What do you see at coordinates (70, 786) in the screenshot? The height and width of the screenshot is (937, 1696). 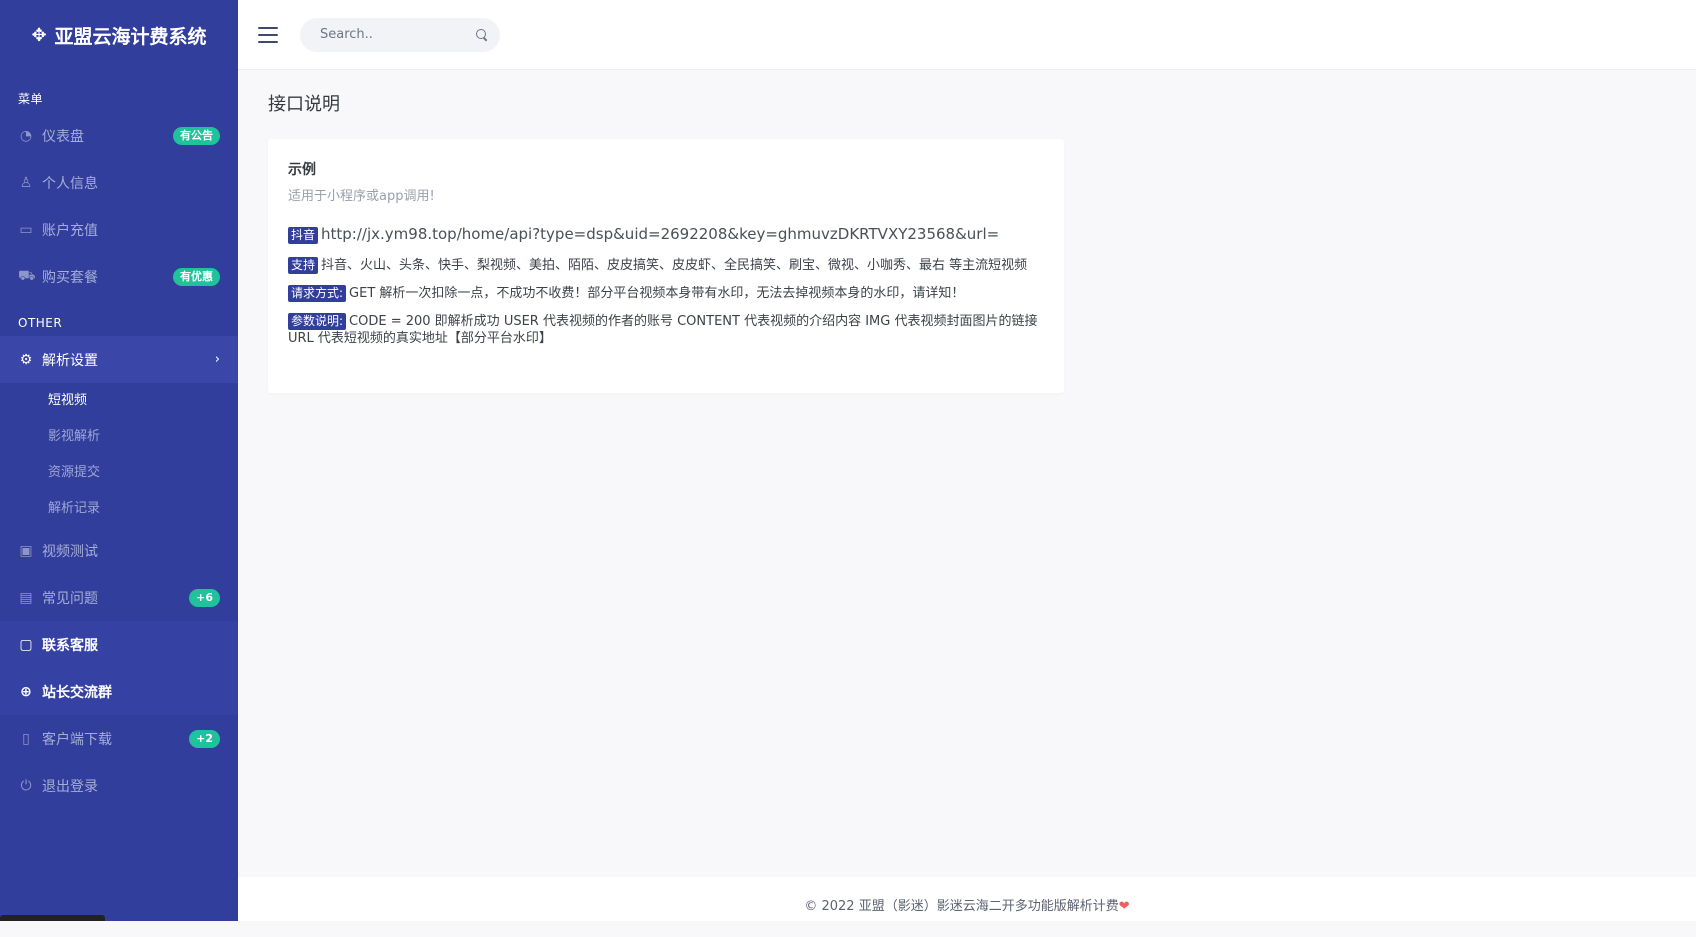 I see `sidebar-item-label: 退出登录` at bounding box center [70, 786].